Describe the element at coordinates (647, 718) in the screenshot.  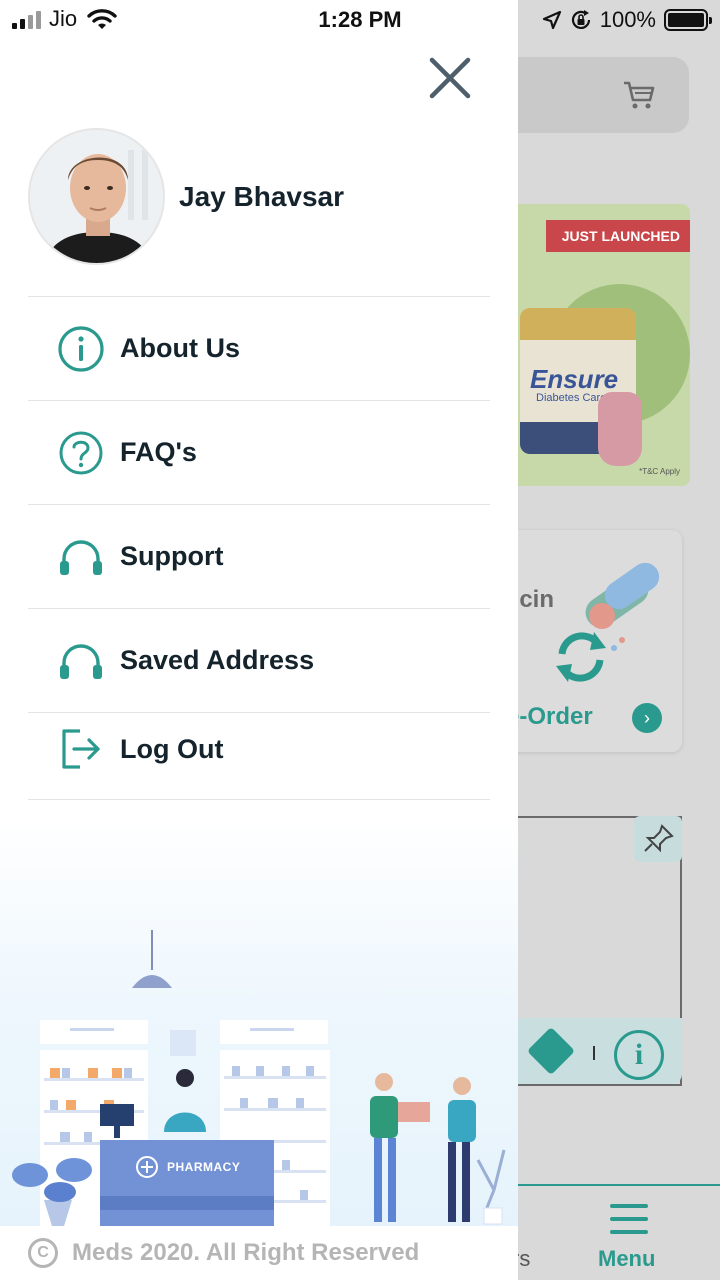
I see `chevron-right-icon: ›` at that location.